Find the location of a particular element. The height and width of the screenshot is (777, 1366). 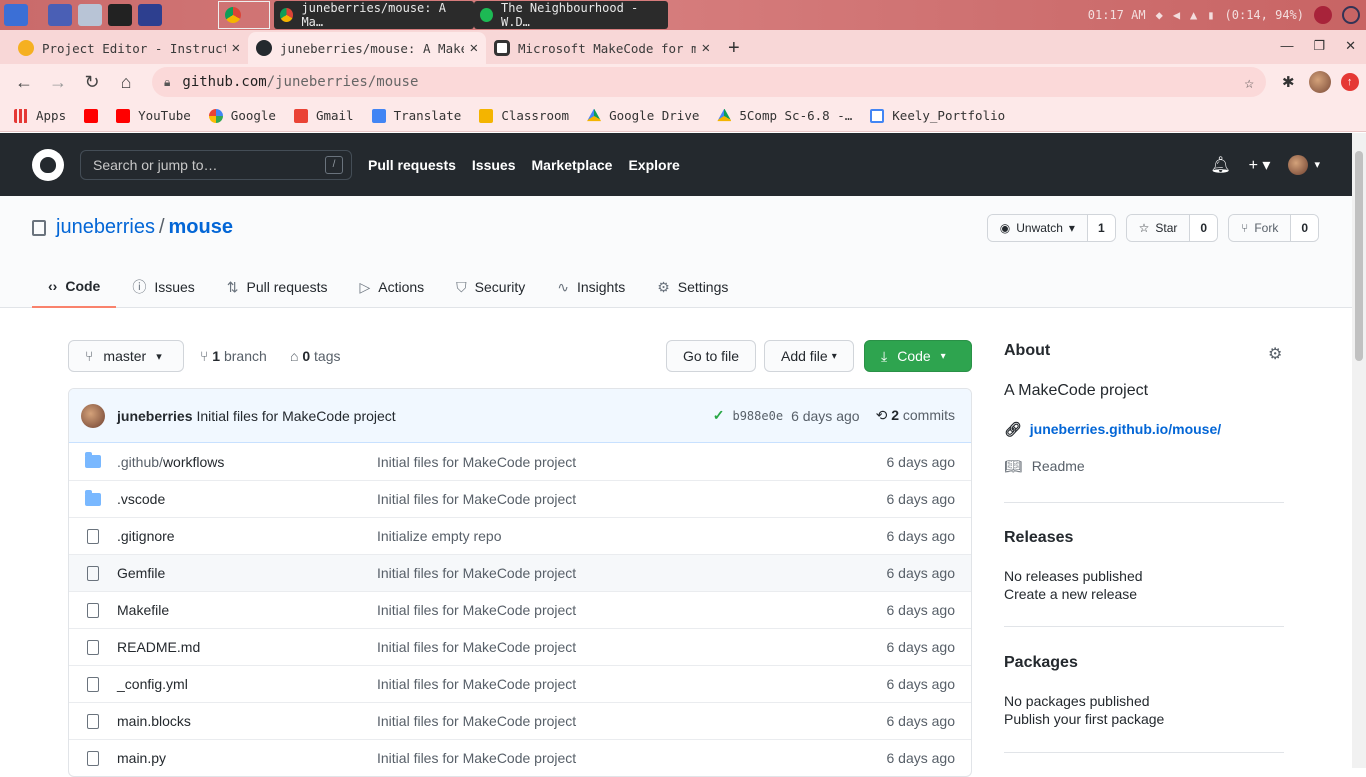

workspace-icon is located at coordinates (60, 15).